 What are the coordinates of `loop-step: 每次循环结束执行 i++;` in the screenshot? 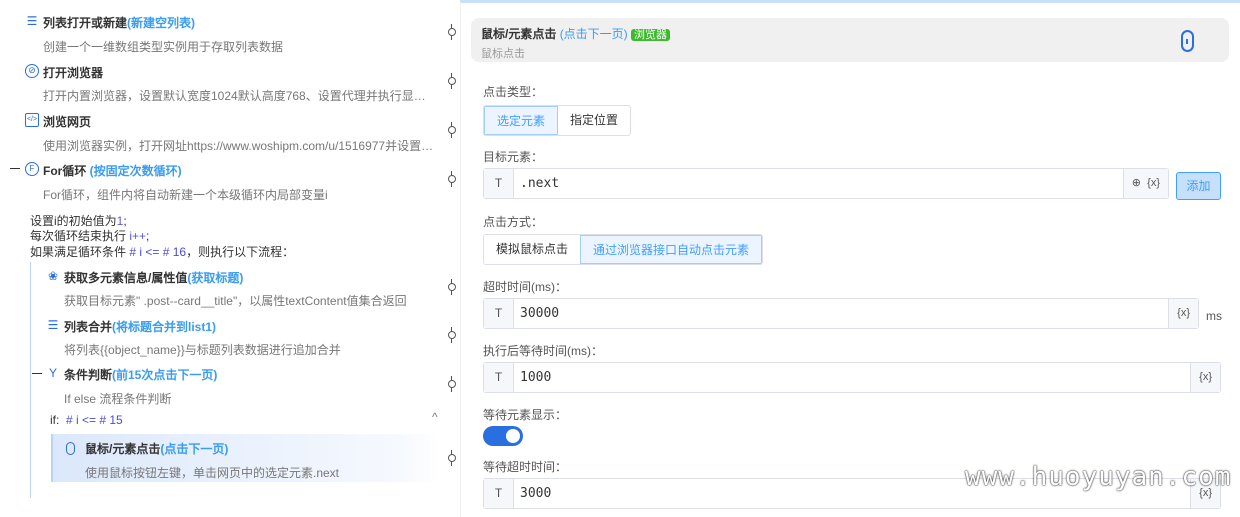 It's located at (90, 236).